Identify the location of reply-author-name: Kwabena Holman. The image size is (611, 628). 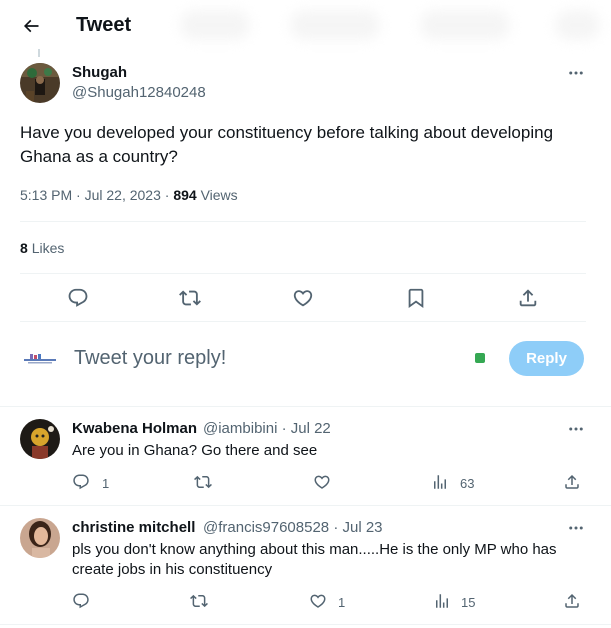
(134, 429).